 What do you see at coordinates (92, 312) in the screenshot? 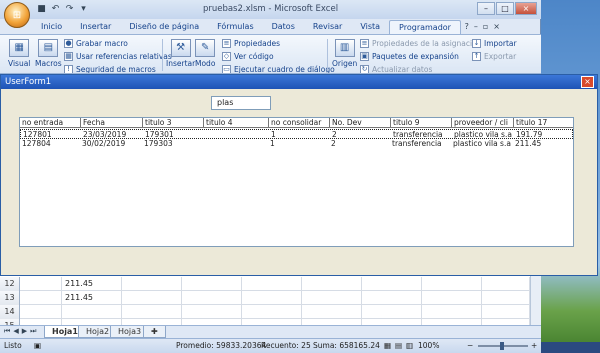
I see `cell-b` at bounding box center [92, 312].